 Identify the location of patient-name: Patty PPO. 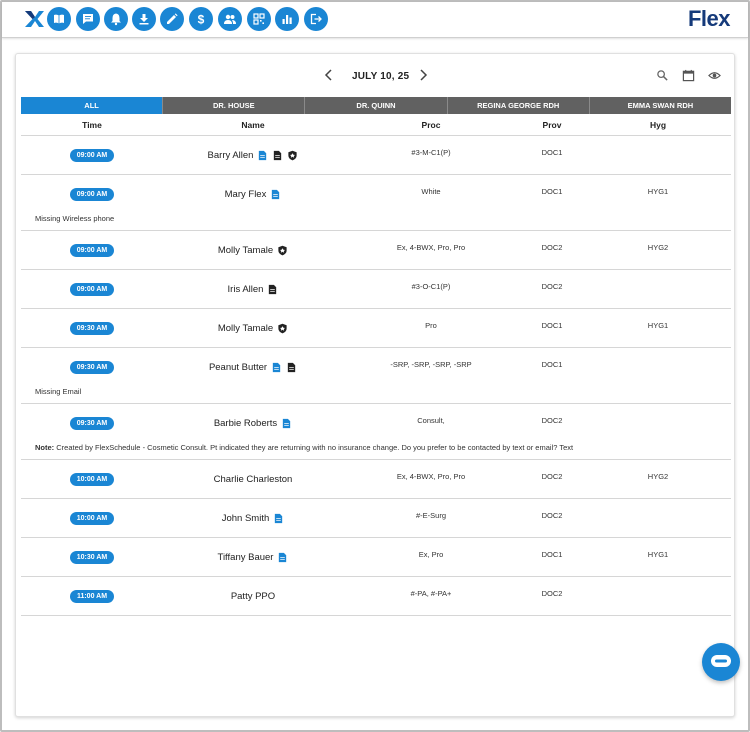
(253, 596).